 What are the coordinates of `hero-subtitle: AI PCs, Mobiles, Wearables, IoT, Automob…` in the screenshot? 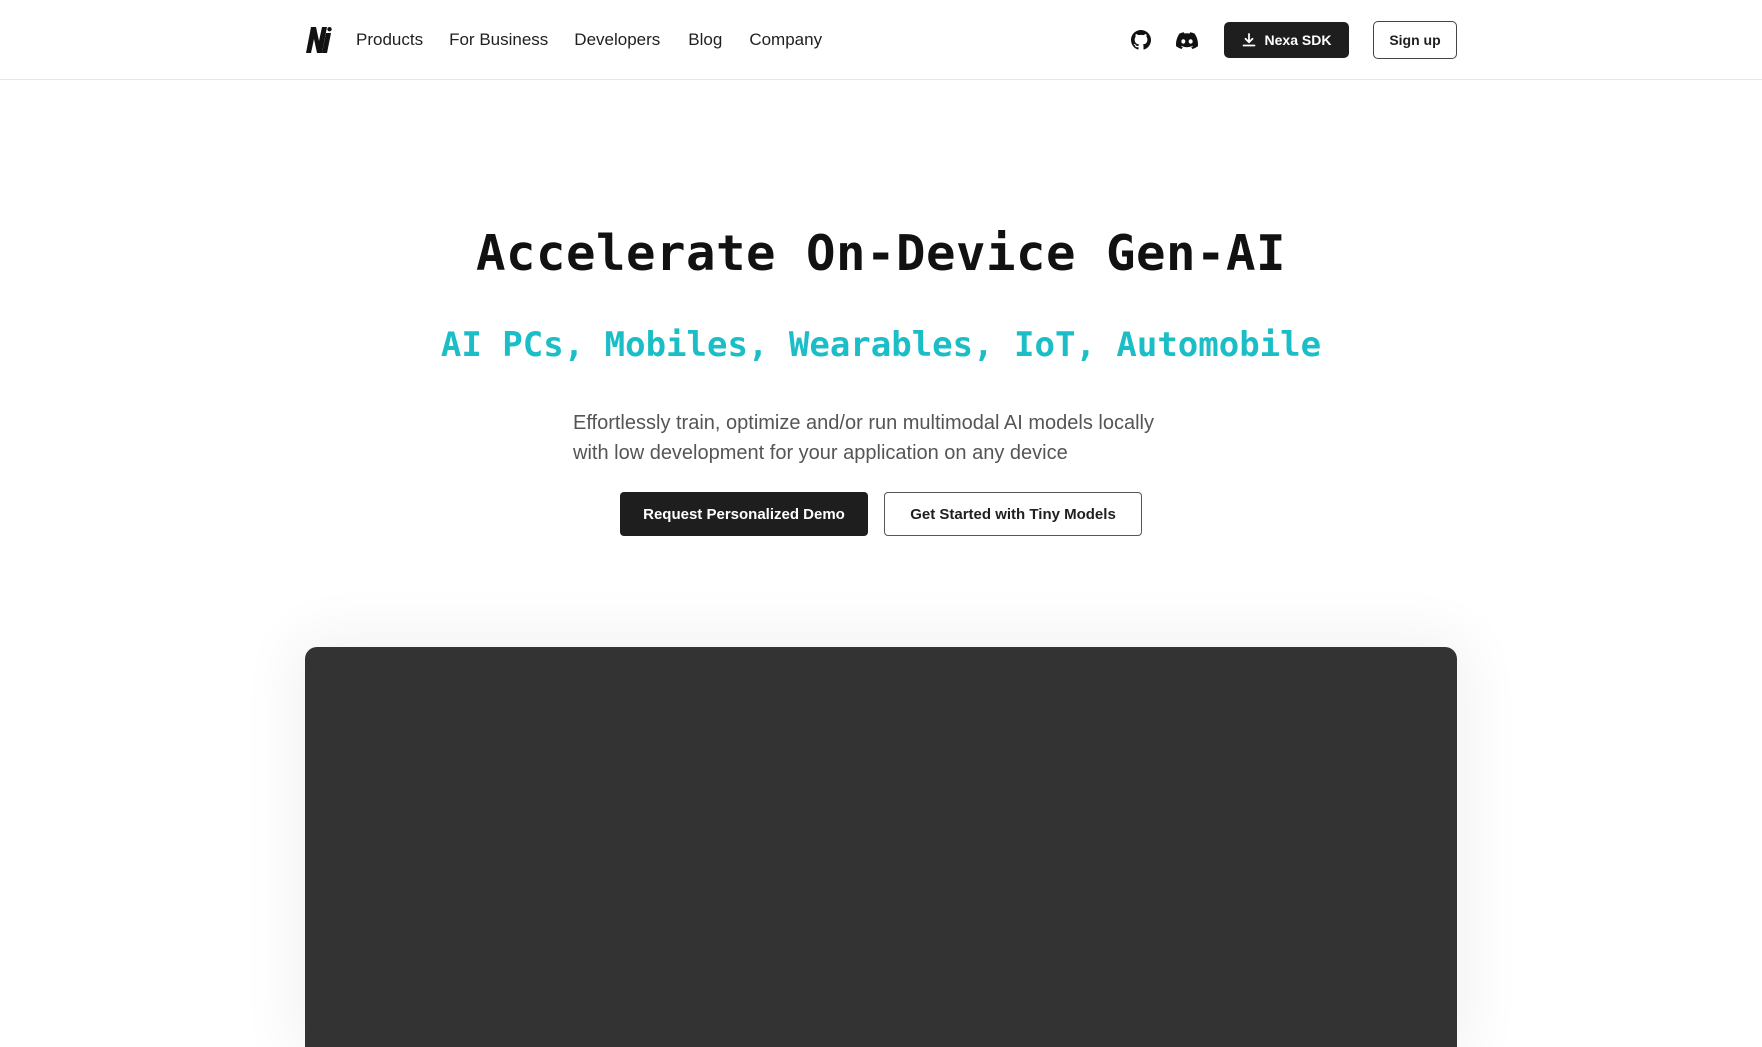 It's located at (881, 345).